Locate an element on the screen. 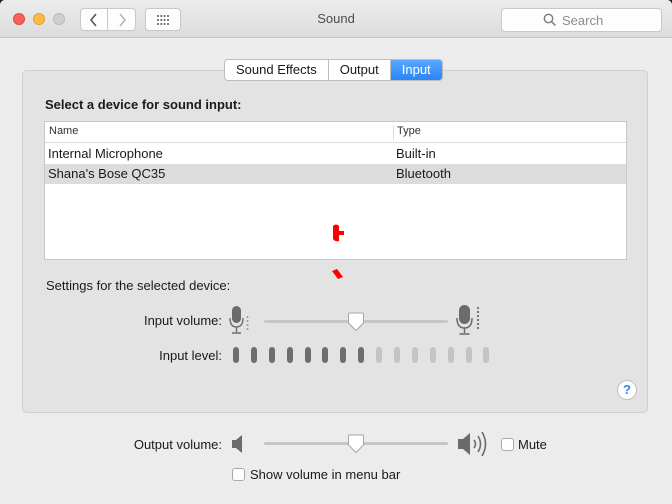  tab-input: Input is located at coordinates (416, 70).